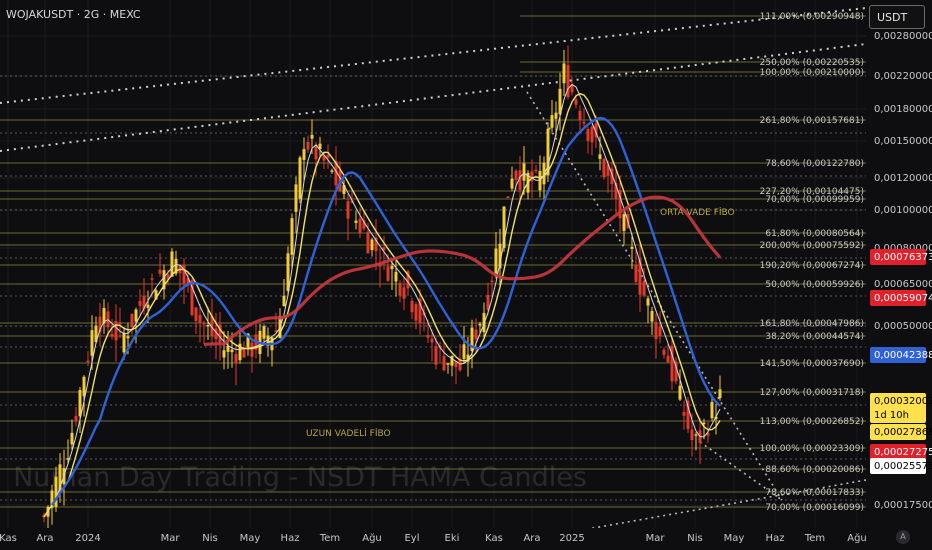  What do you see at coordinates (814, 234) in the screenshot?
I see `fib-label: 61,80% (0,00080564)` at bounding box center [814, 234].